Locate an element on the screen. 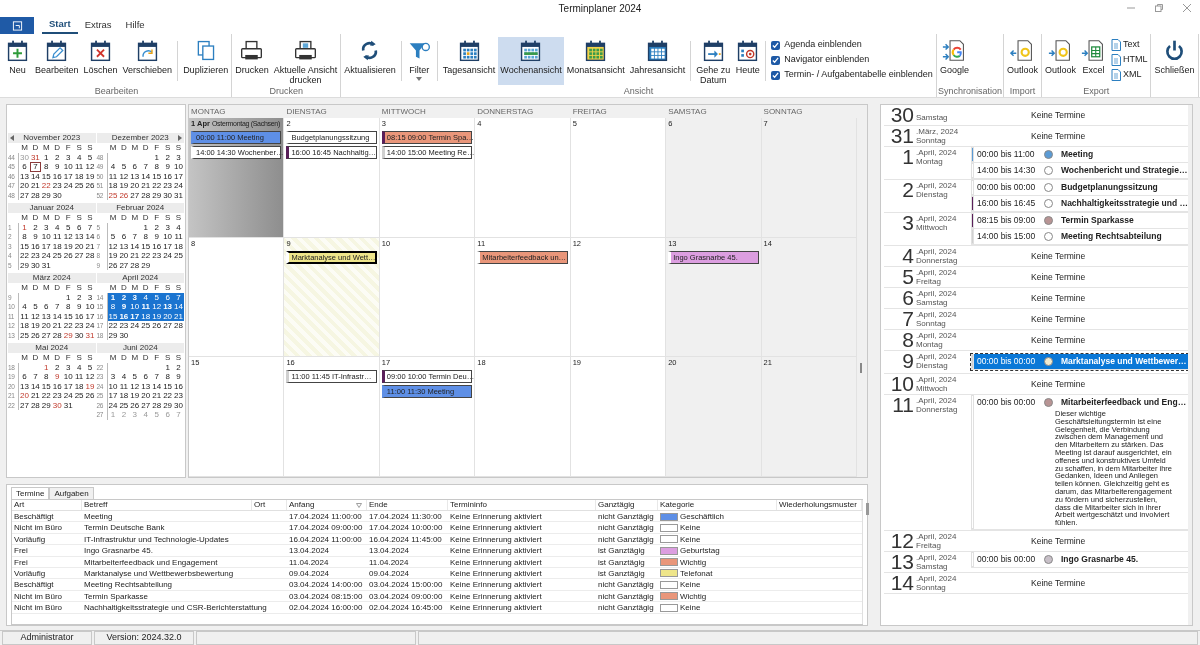 The width and height of the screenshot is (1200, 645). calendar-day: 15 is located at coordinates (157, 176).